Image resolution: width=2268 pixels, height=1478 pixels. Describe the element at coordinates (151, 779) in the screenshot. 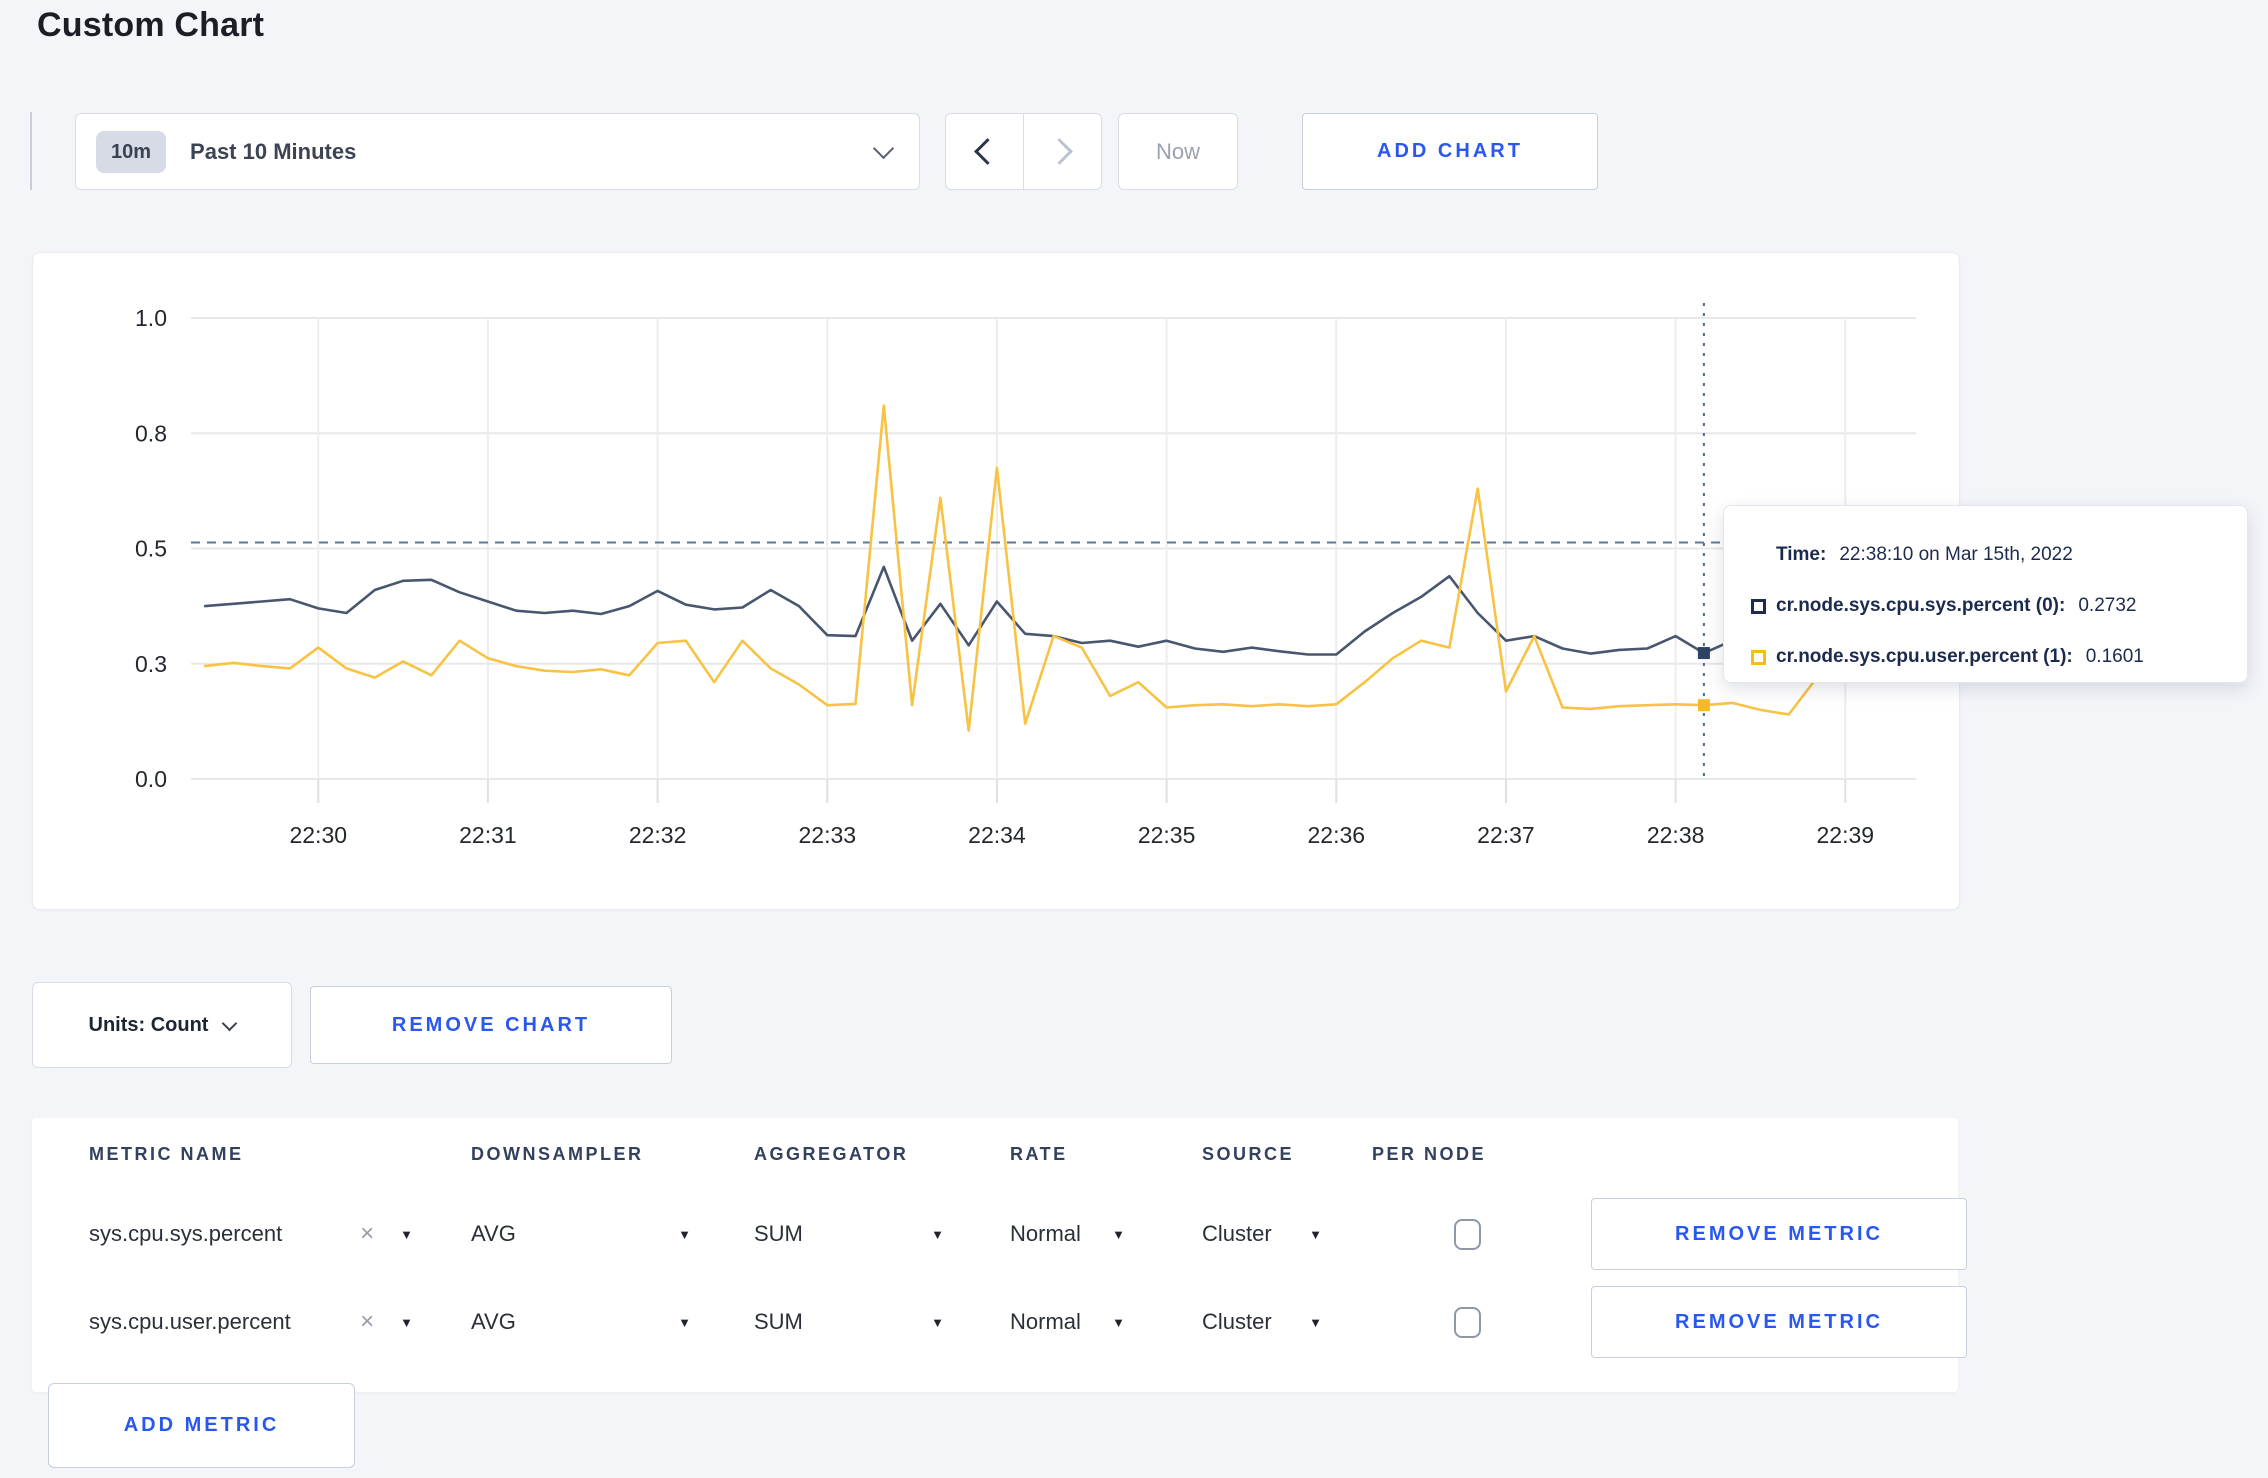

I see `y-axis-tick-label: 0.0` at that location.